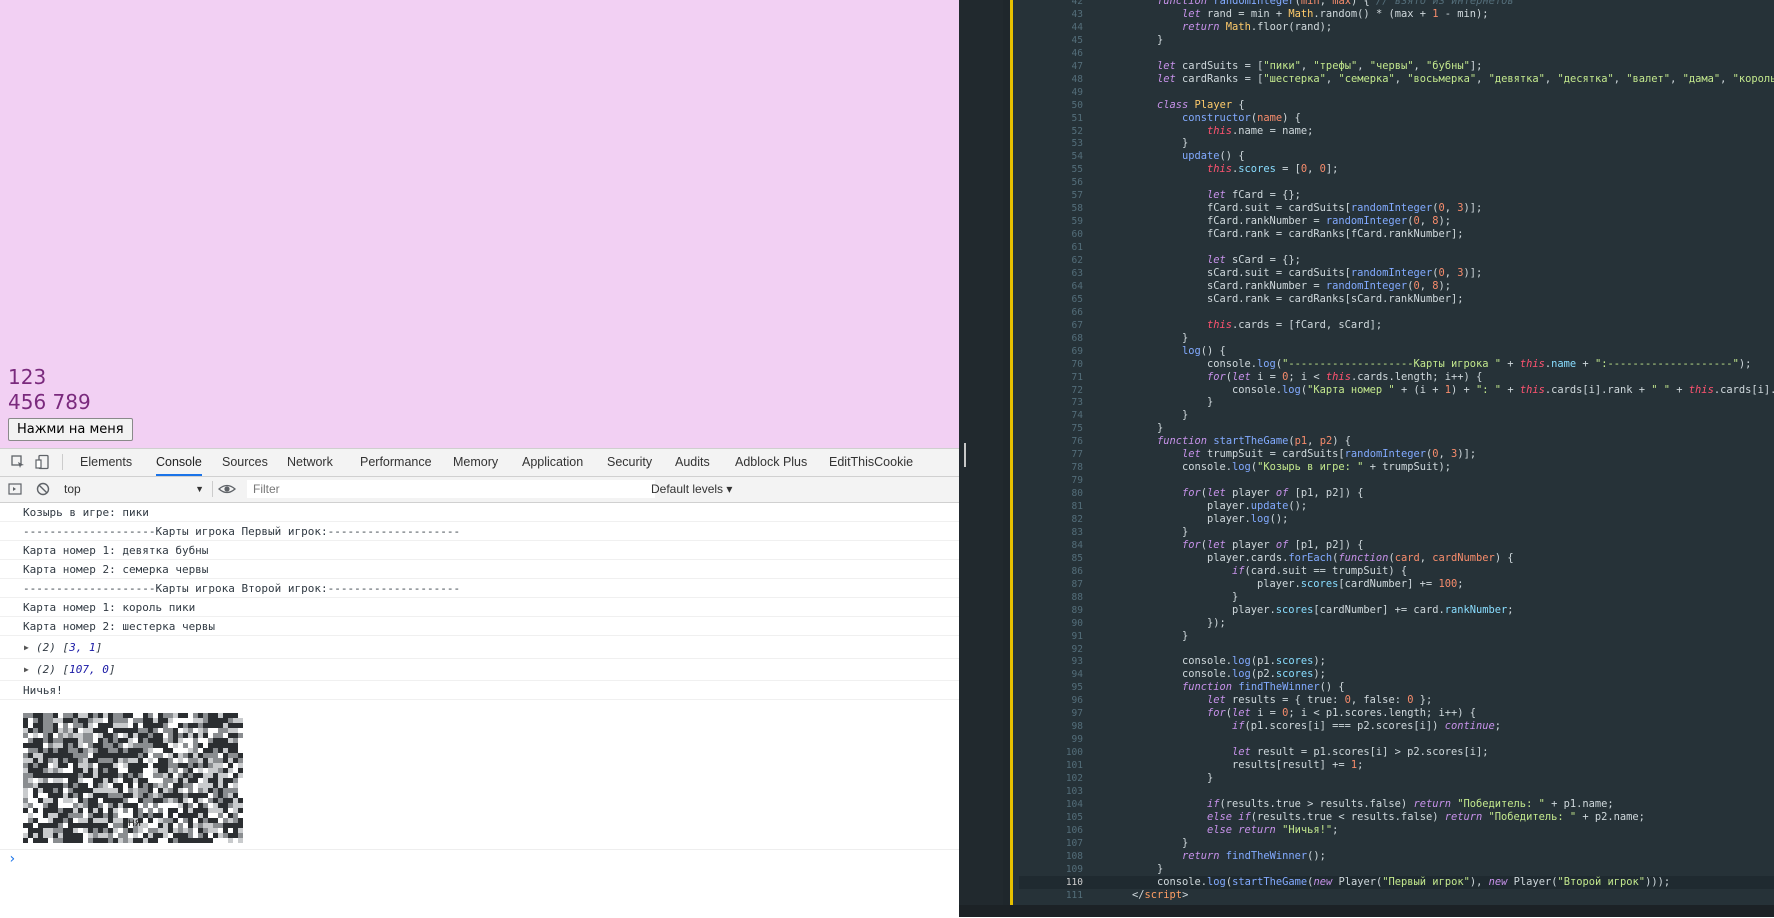 The width and height of the screenshot is (1774, 918). What do you see at coordinates (1419, 389) in the screenshot?
I see `code-token: + (i +` at bounding box center [1419, 389].